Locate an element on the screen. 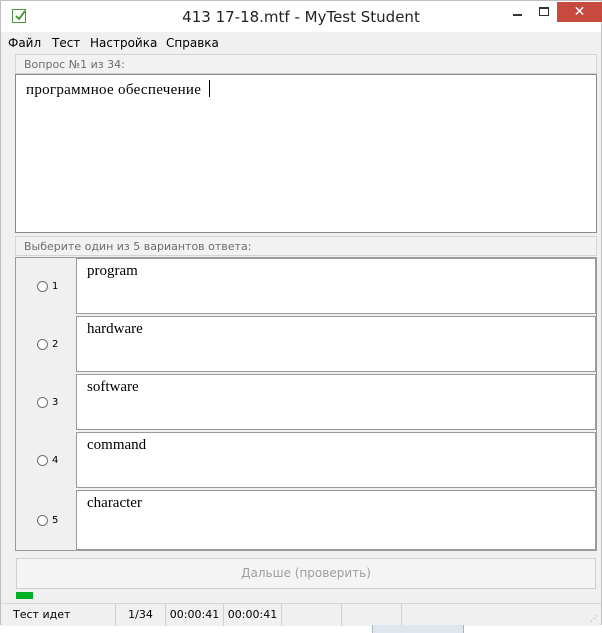 Image resolution: width=602 pixels, height=633 pixels. text-caret is located at coordinates (210, 88).